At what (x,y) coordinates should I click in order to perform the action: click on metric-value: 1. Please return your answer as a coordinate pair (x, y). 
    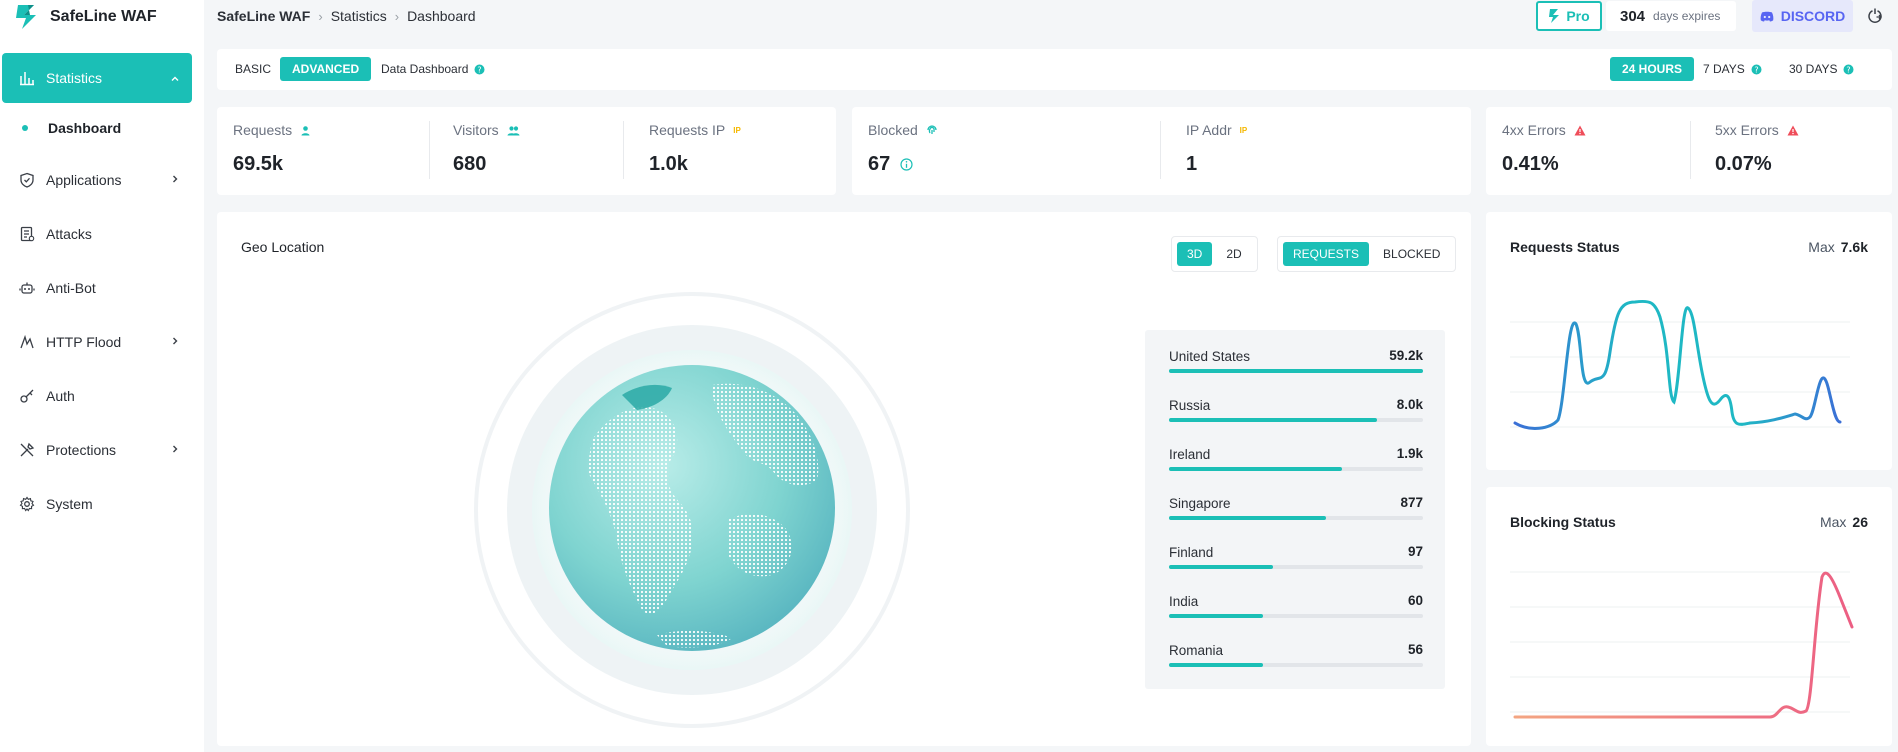
    Looking at the image, I should click on (1192, 164).